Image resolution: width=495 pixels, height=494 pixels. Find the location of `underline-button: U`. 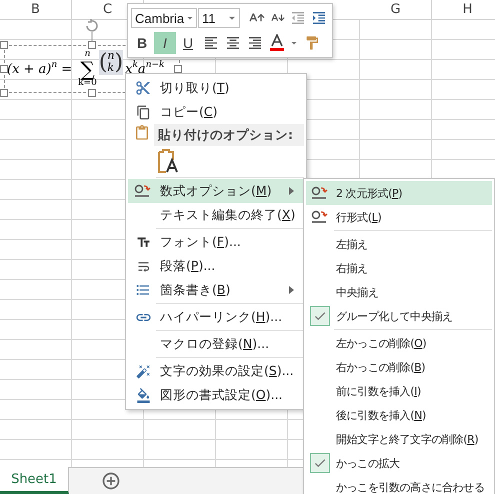

underline-button: U is located at coordinates (188, 43).